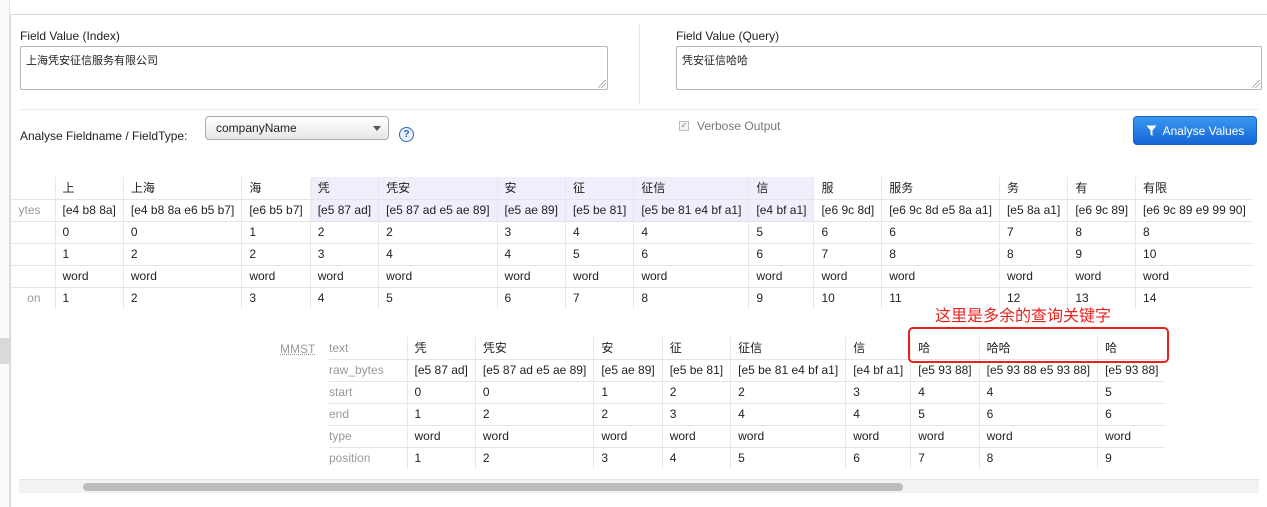 The image size is (1267, 507). I want to click on index-cell-end: 8, so click(940, 254).